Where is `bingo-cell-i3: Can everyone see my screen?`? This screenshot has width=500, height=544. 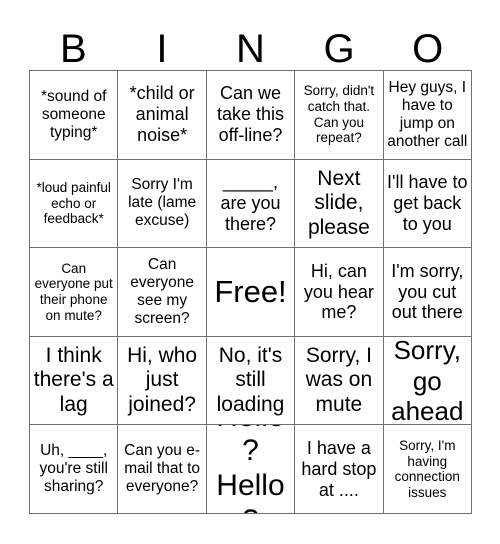
bingo-cell-i3: Can everyone see my screen? is located at coordinates (162, 292).